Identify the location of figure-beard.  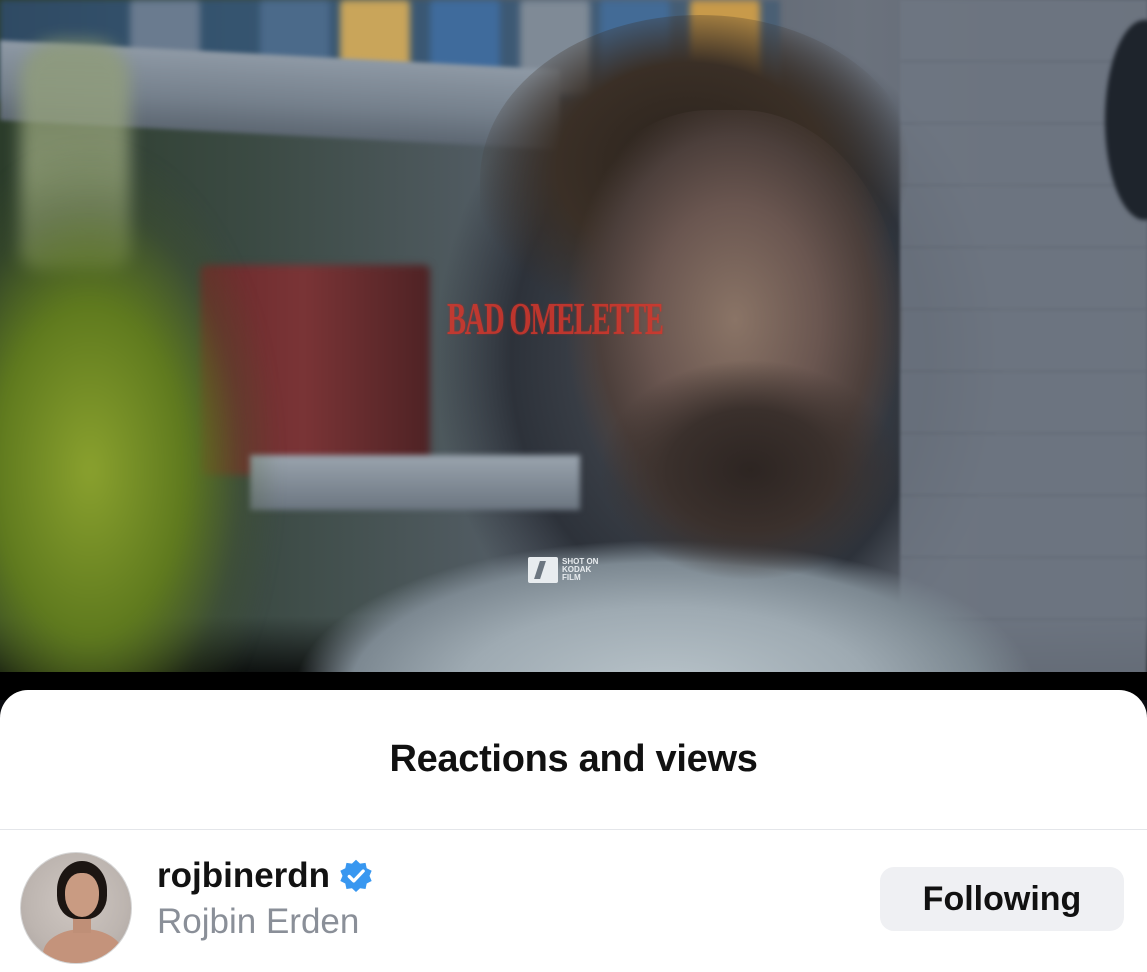
(745, 475).